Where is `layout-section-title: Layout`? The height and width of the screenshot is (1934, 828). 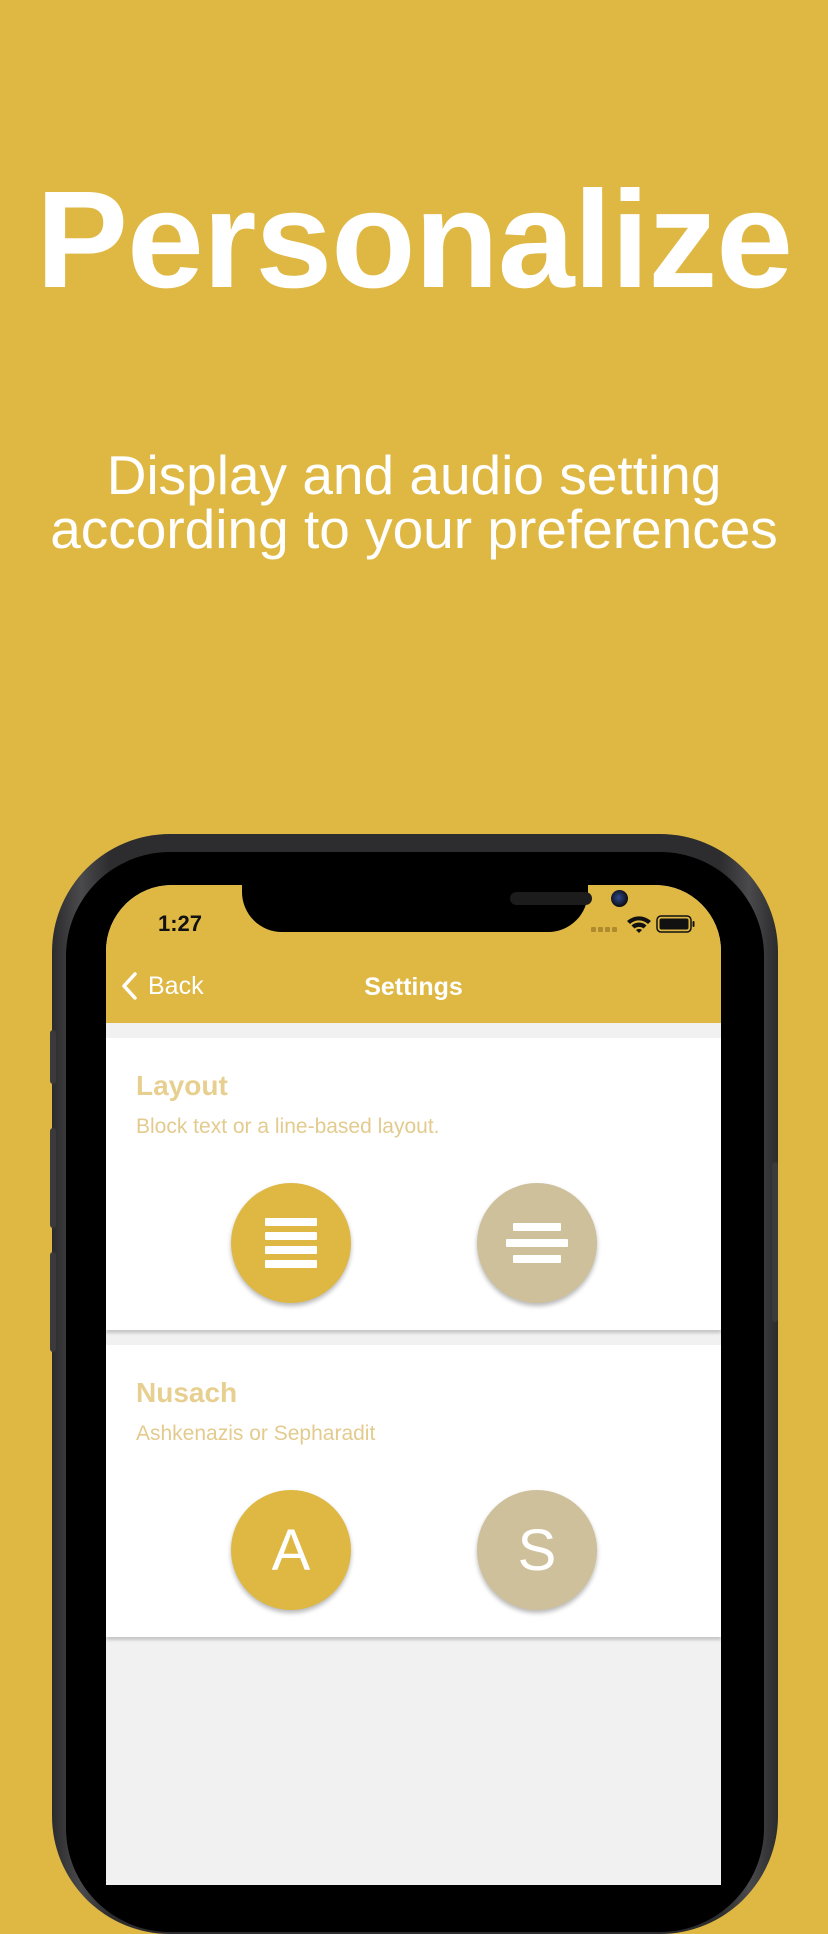 layout-section-title: Layout is located at coordinates (182, 1085).